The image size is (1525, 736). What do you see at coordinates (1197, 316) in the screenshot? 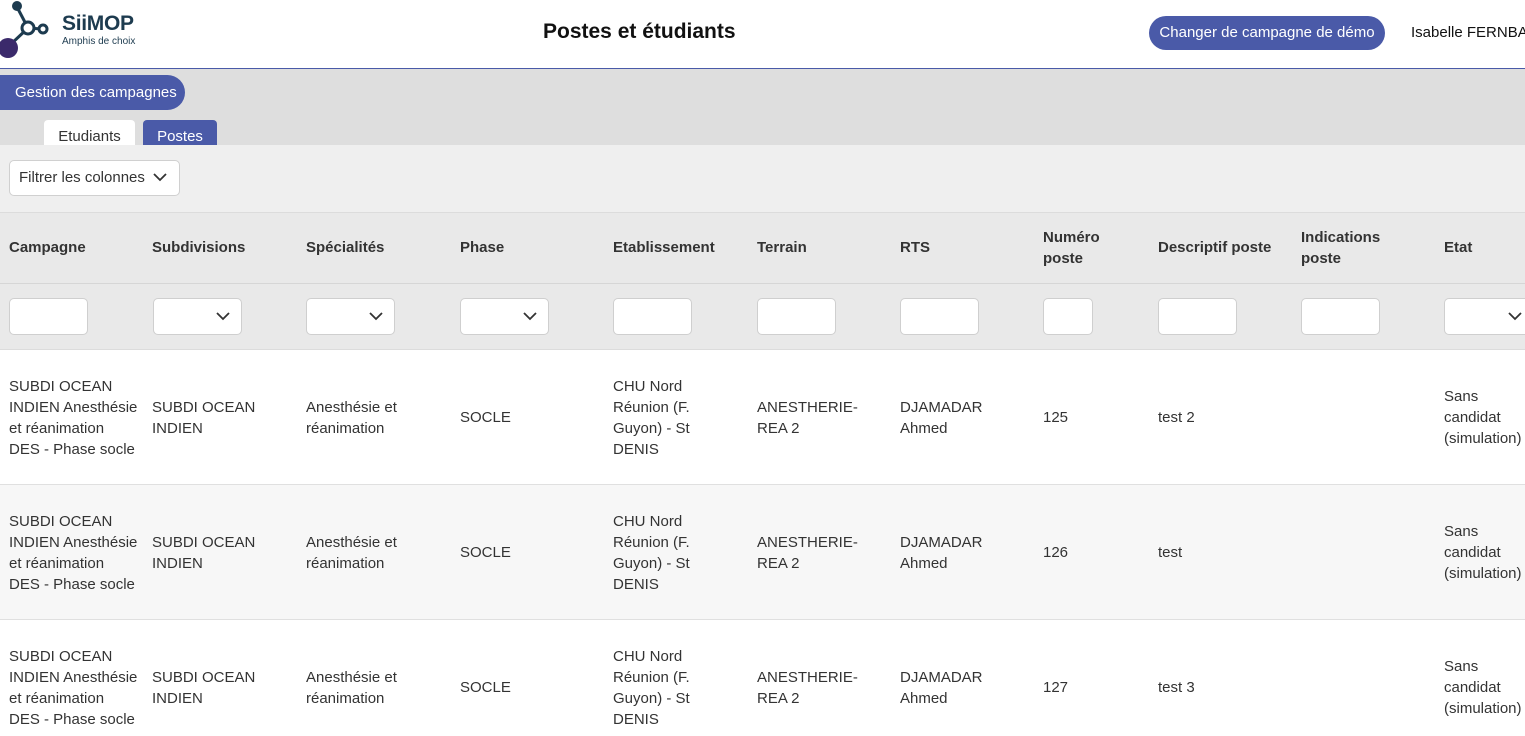
I see `descriptif-poste-filter-input` at bounding box center [1197, 316].